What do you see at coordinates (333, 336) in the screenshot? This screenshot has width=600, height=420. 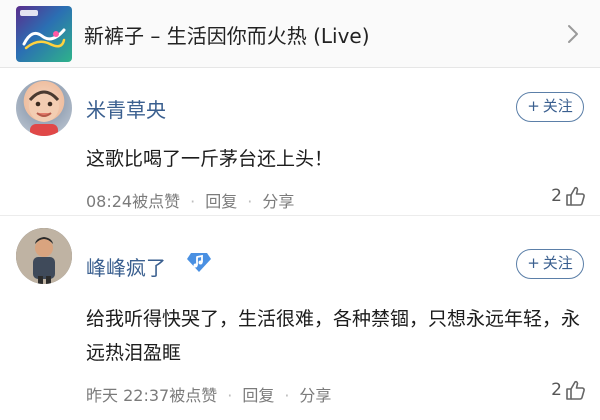 I see `comment-text: 给我听得快哭了，生活很难，各种禁锢，只想永远年轻，永远热泪盈眶` at bounding box center [333, 336].